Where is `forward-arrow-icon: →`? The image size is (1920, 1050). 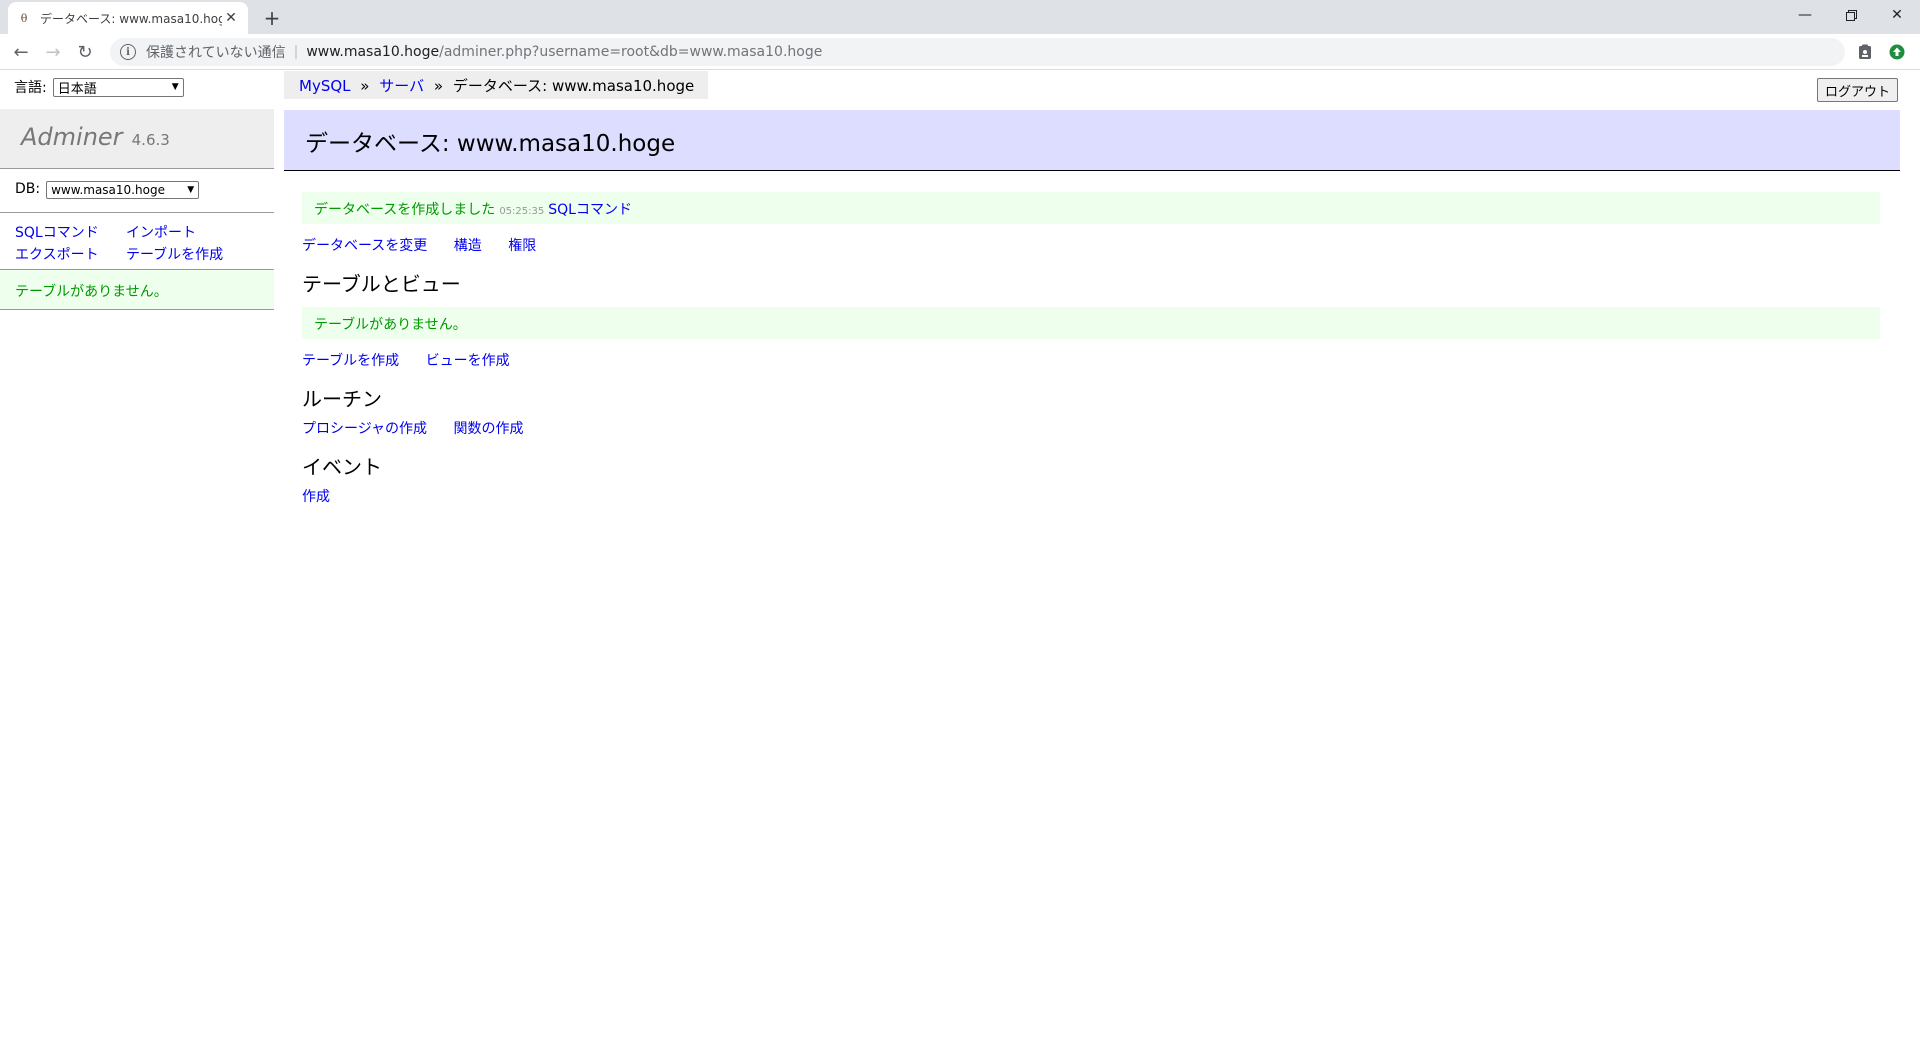
forward-arrow-icon: → is located at coordinates (53, 52).